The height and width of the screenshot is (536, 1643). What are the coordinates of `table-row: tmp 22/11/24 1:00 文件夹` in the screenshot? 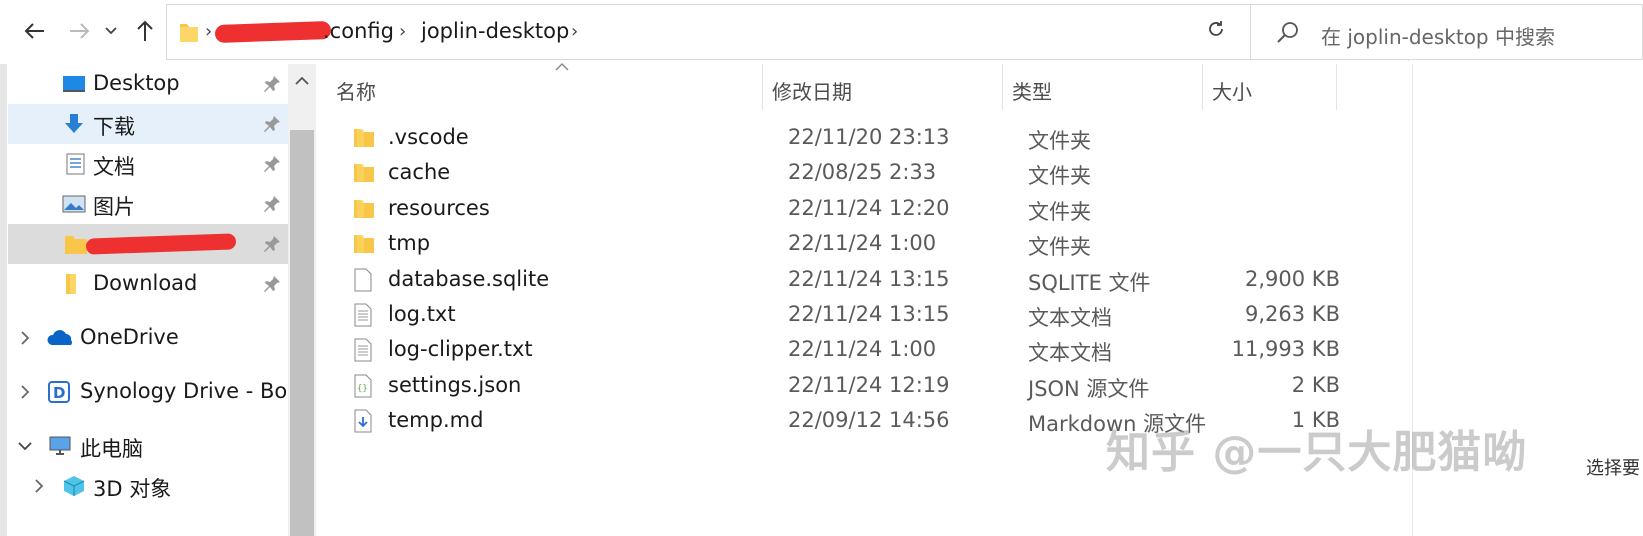 It's located at (866, 244).